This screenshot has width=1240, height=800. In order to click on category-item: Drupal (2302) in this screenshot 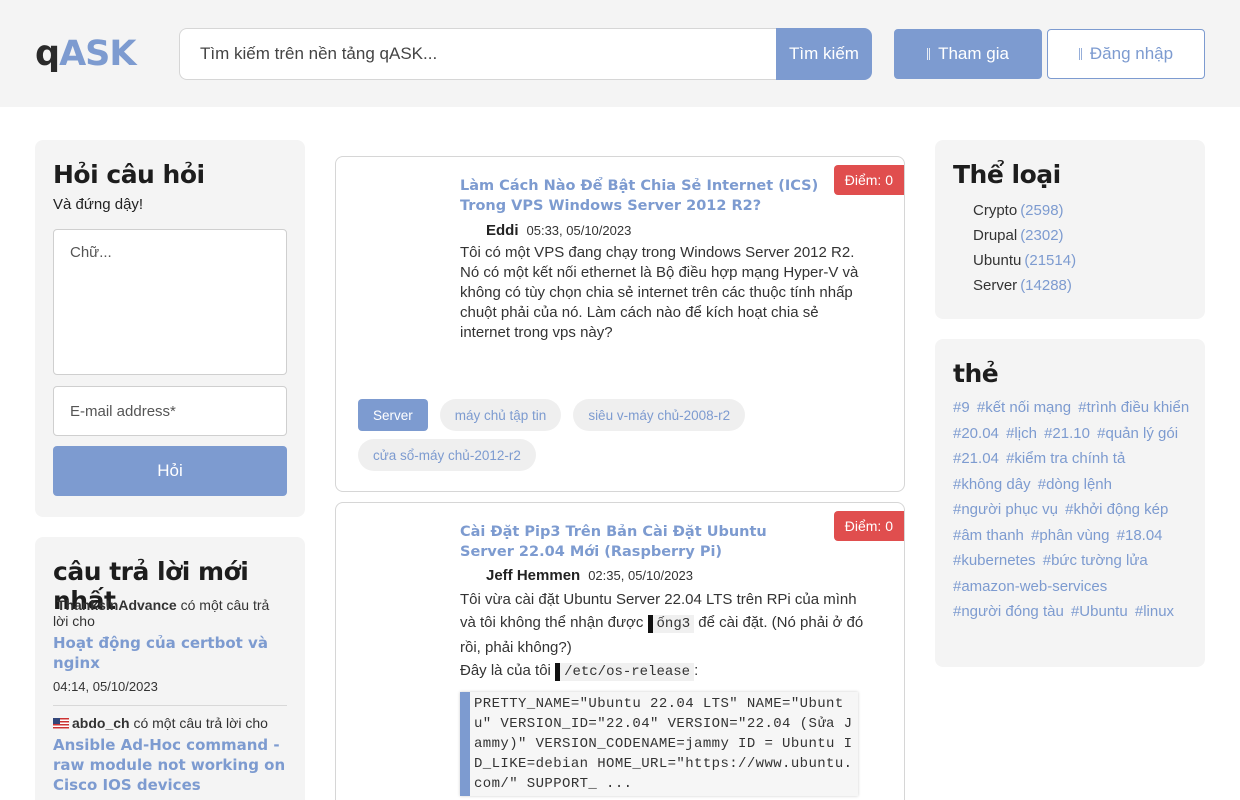, I will do `click(1024, 239)`.